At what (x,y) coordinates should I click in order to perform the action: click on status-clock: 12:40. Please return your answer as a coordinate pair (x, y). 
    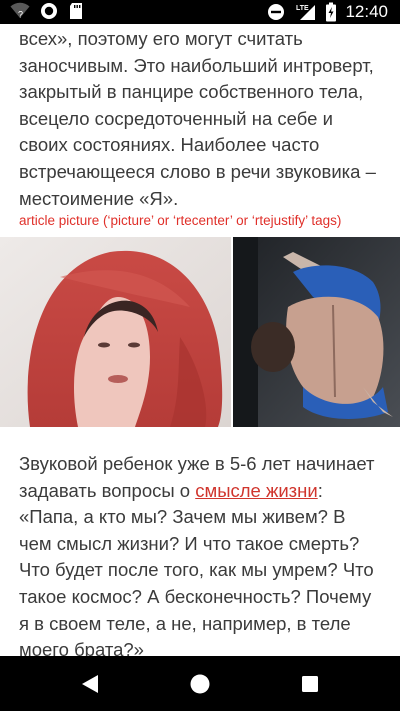
    Looking at the image, I should click on (366, 11).